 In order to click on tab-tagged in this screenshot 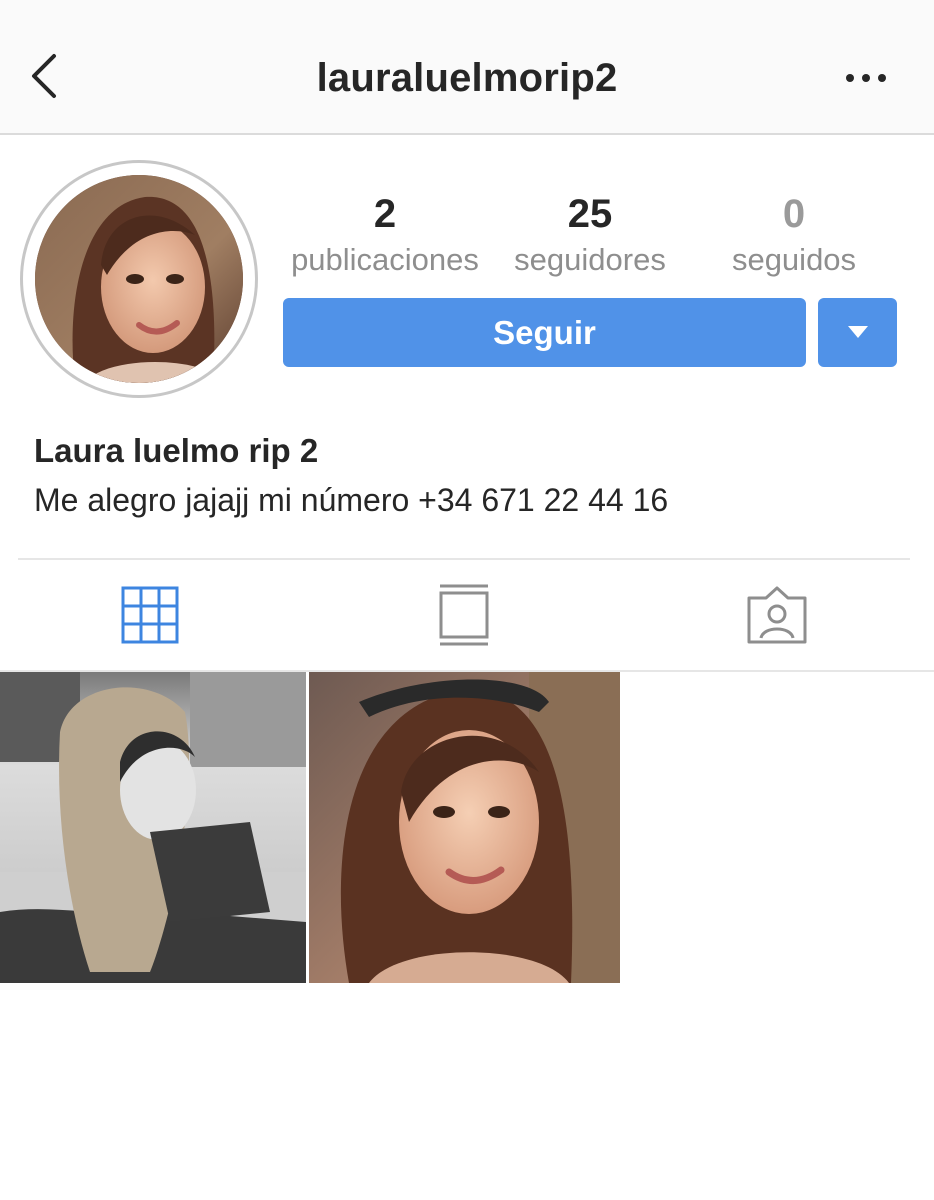, I will do `click(777, 615)`.